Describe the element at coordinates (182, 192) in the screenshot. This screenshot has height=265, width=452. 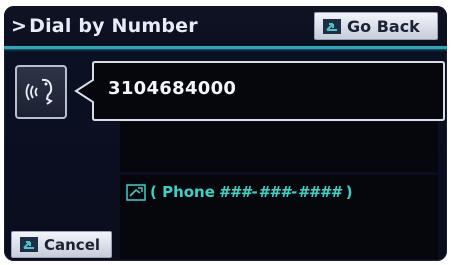
I see `hint-open: ( Phone` at that location.